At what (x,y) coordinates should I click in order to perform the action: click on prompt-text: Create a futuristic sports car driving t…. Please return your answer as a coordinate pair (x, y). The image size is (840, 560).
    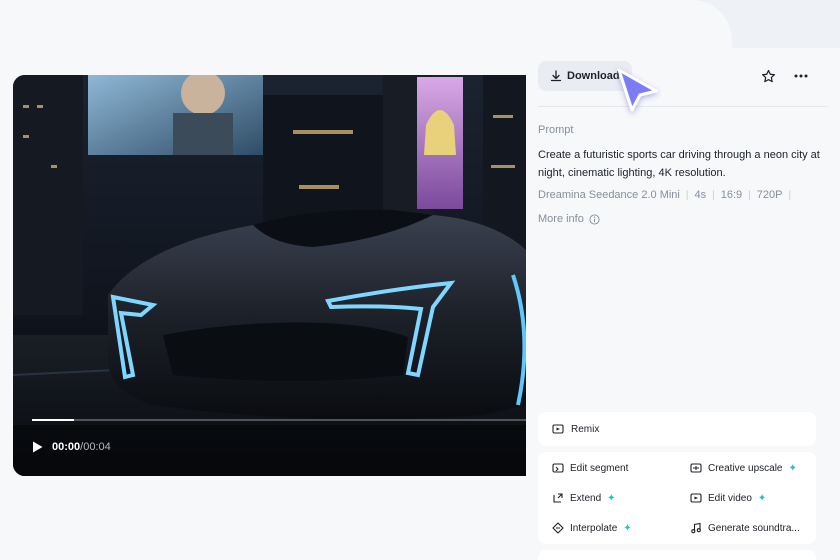
    Looking at the image, I should click on (679, 164).